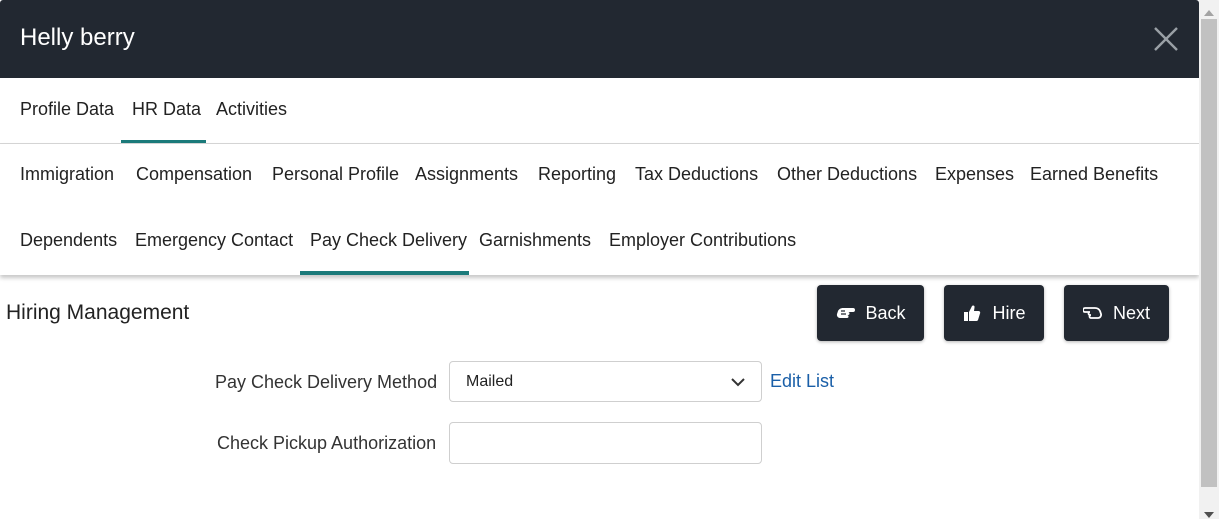 The width and height of the screenshot is (1219, 524). I want to click on subtab-pay-check-delivery: Pay Check Delivery, so click(384, 242).